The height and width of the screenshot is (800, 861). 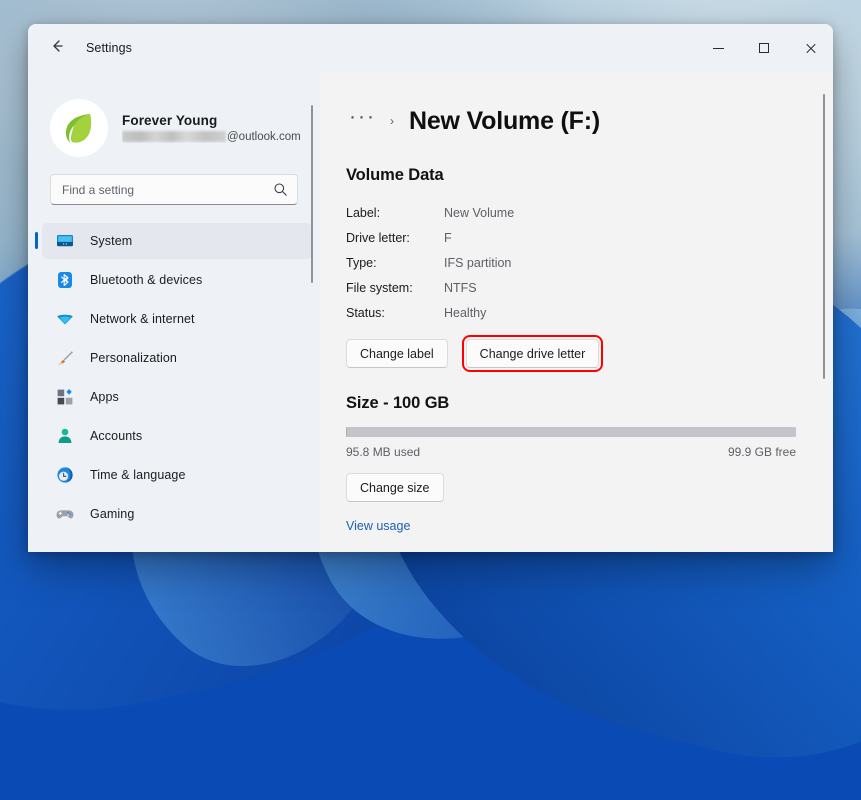 I want to click on avatar, so click(x=79, y=128).